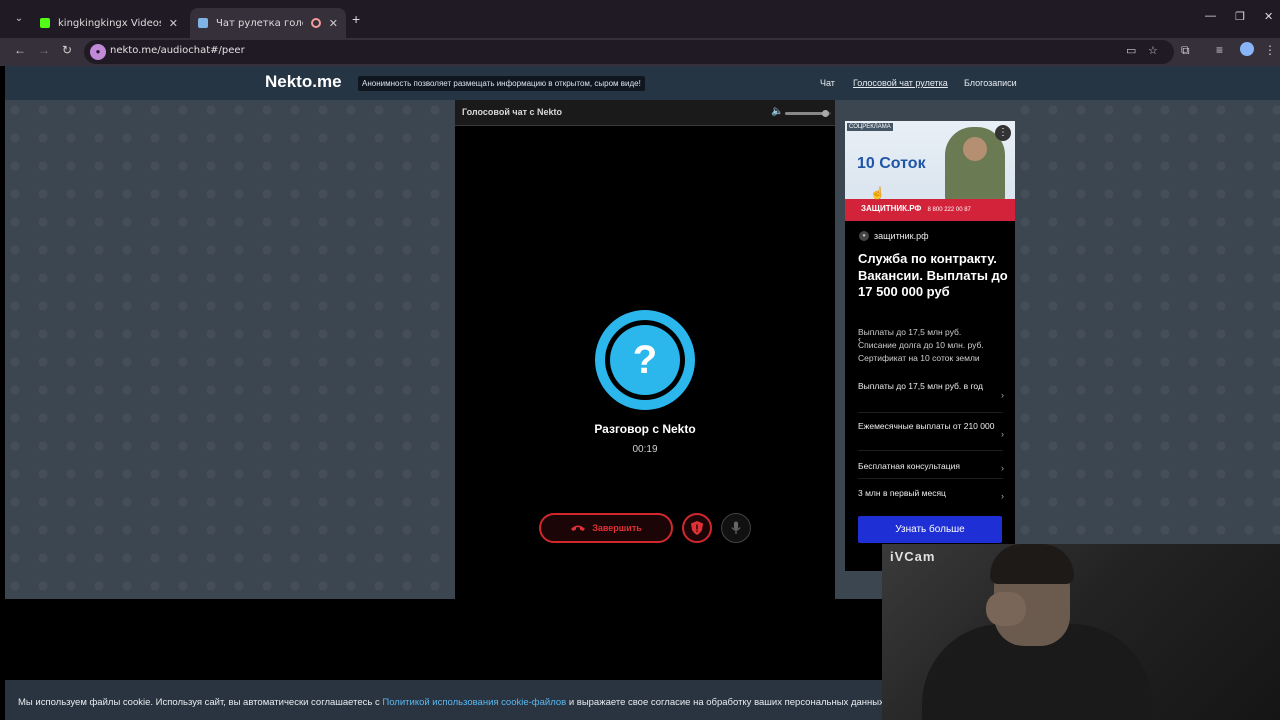 The width and height of the screenshot is (1280, 720). Describe the element at coordinates (826, 113) in the screenshot. I see `volume-knob` at that location.